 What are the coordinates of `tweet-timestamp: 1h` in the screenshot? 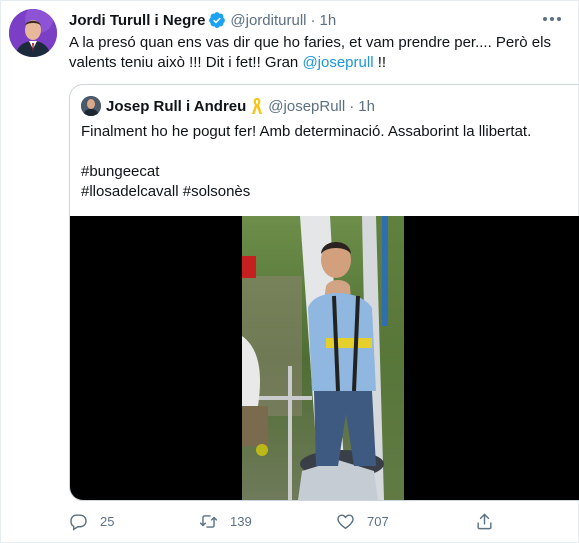 It's located at (328, 20).